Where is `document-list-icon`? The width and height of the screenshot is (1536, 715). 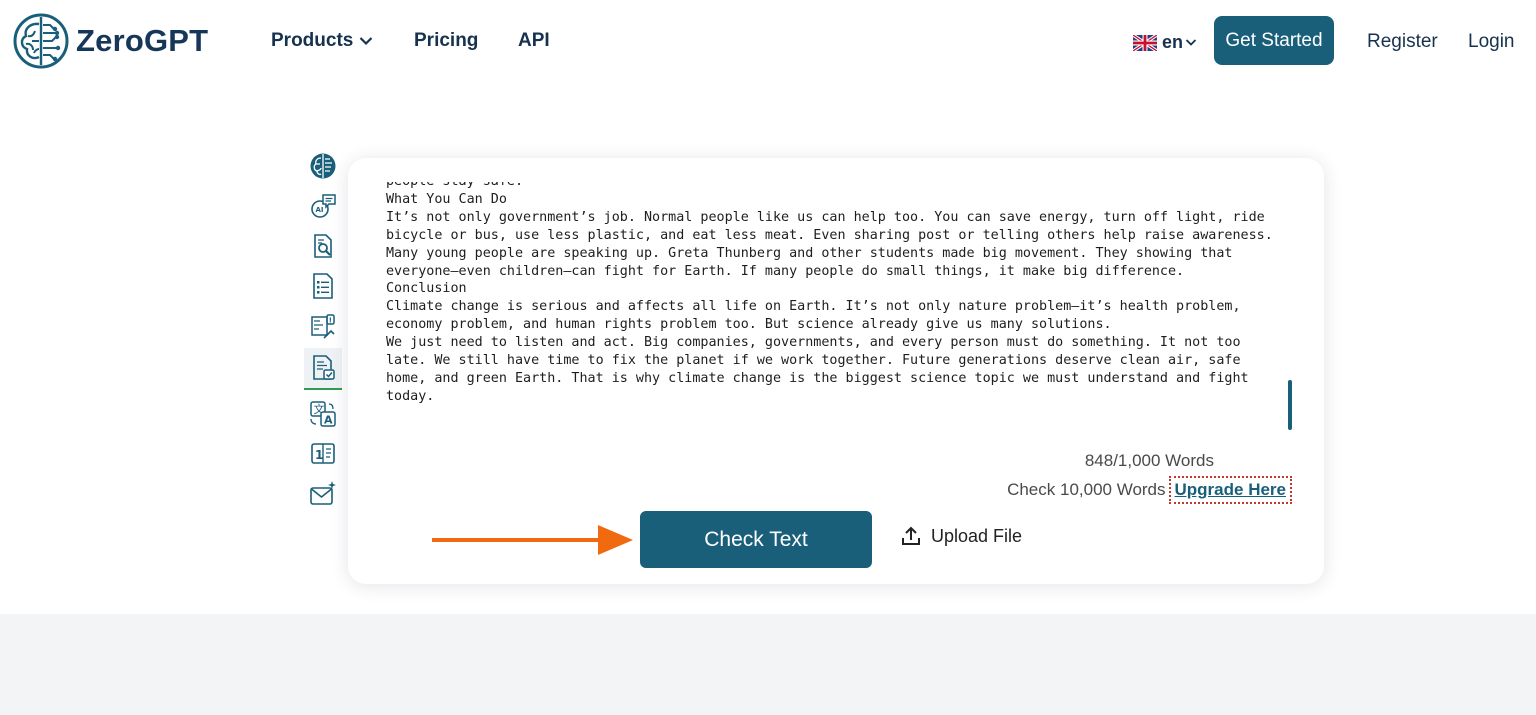
document-list-icon is located at coordinates (323, 286).